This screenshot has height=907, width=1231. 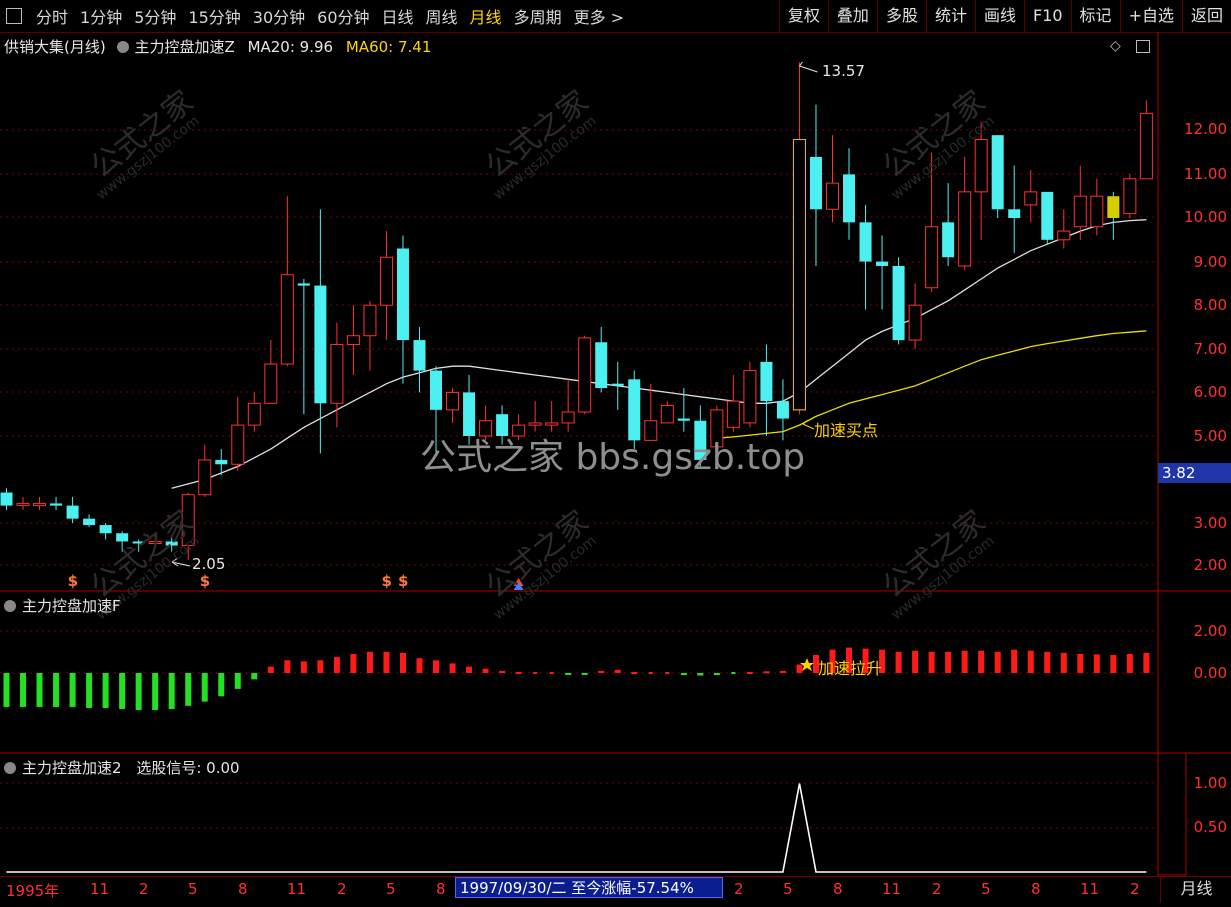 What do you see at coordinates (55, 47) in the screenshot?
I see `stock-name: 供销大集(月线)` at bounding box center [55, 47].